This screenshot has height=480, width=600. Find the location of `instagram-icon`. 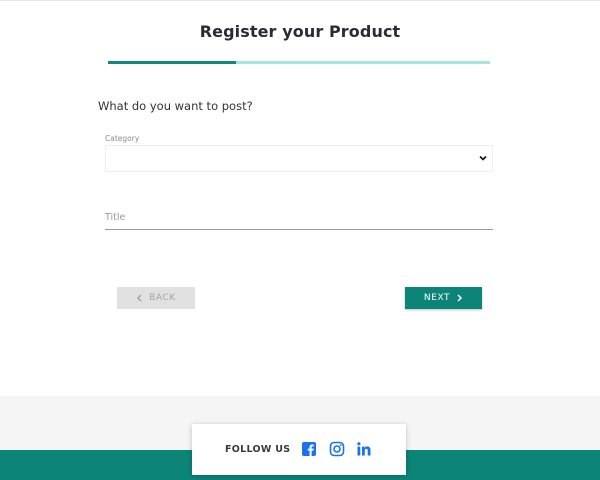

instagram-icon is located at coordinates (337, 449).